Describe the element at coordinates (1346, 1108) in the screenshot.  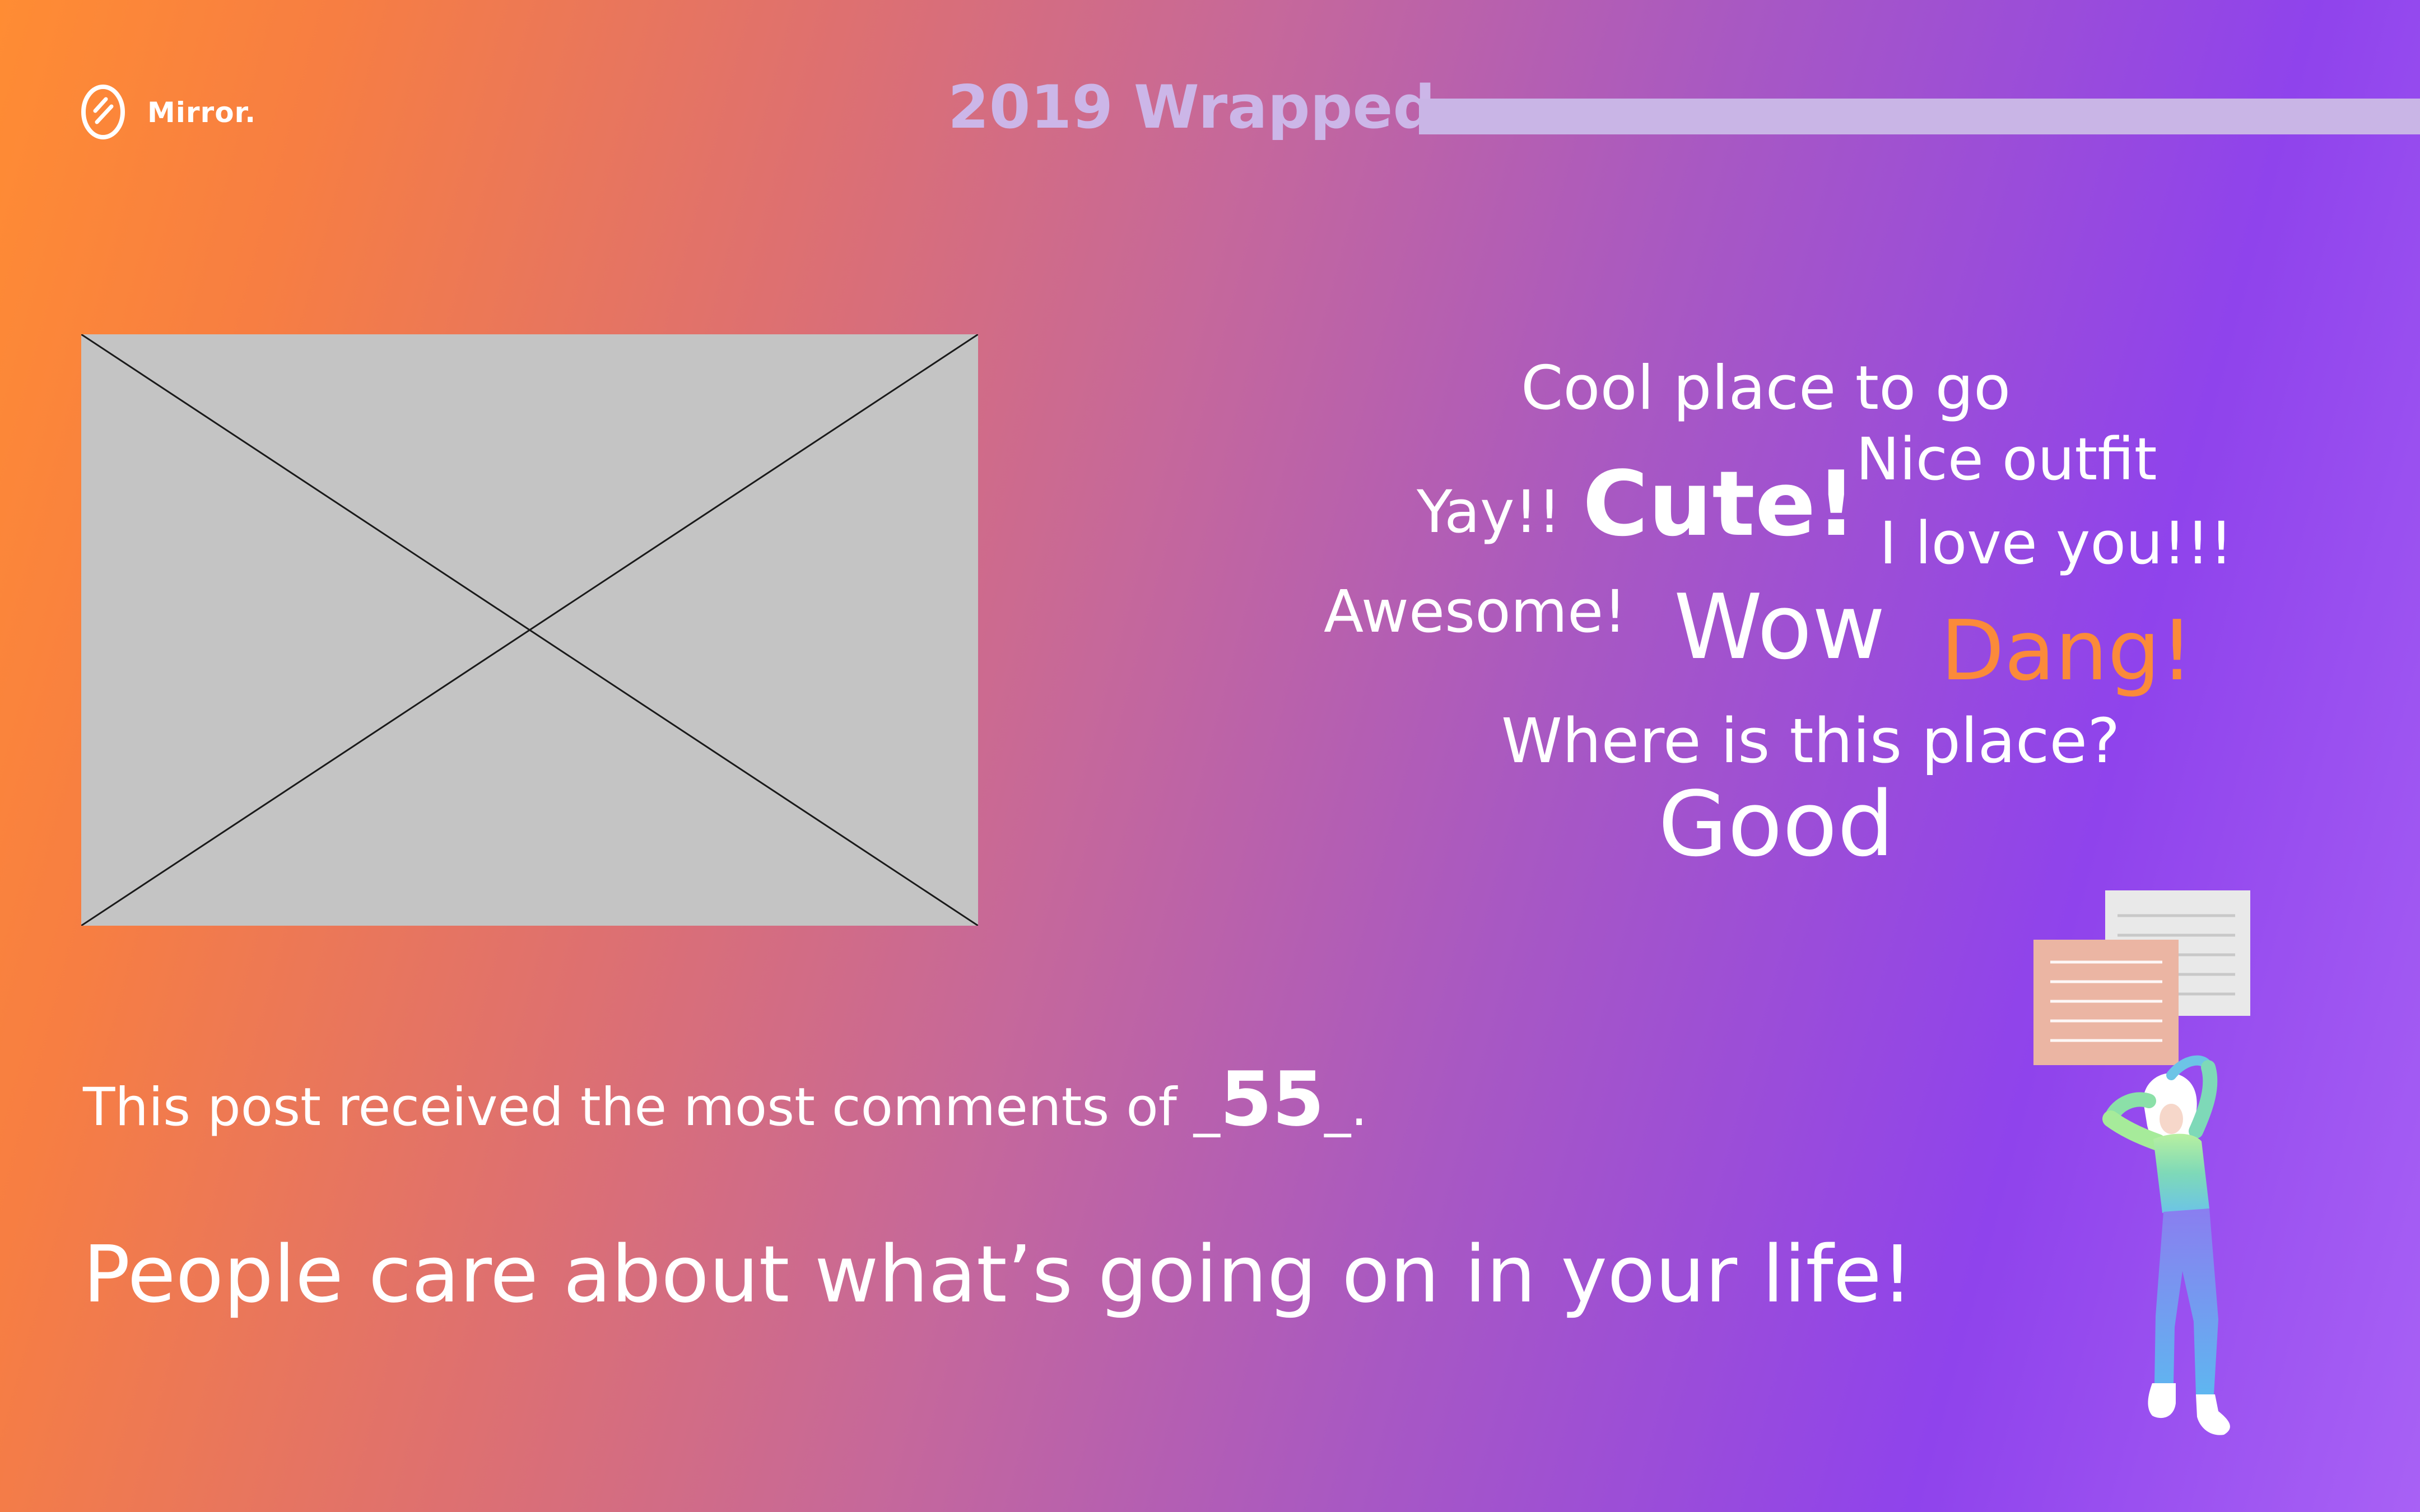
I see `caption-suffix: _.` at that location.